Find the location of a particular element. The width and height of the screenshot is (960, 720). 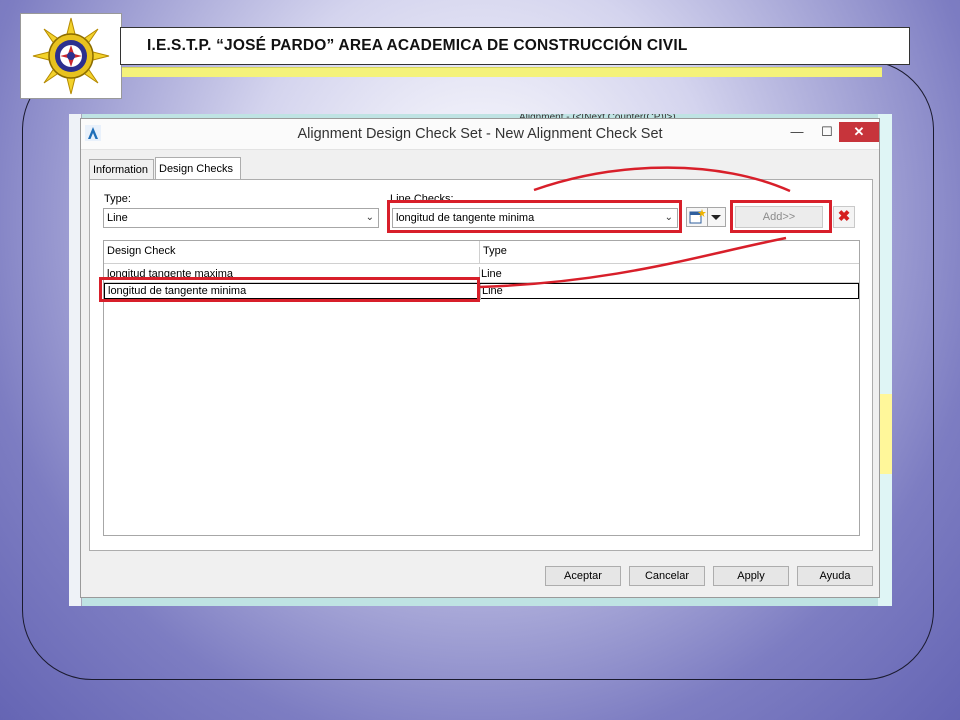

annotation-arrows is located at coordinates (635, 227).